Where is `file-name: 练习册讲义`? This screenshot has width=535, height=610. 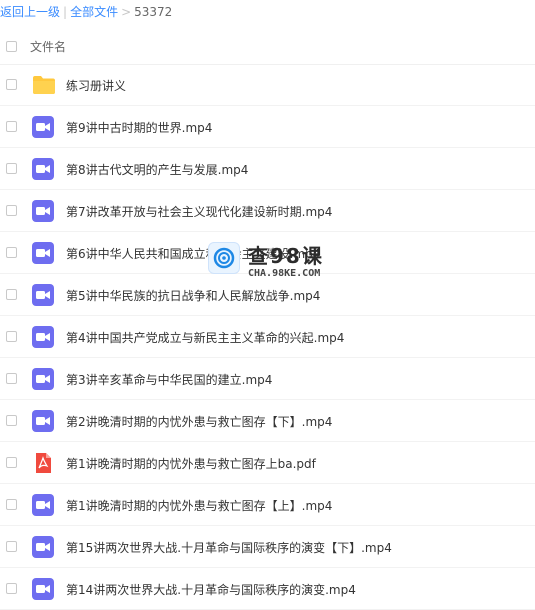
file-name: 练习册讲义 is located at coordinates (96, 85).